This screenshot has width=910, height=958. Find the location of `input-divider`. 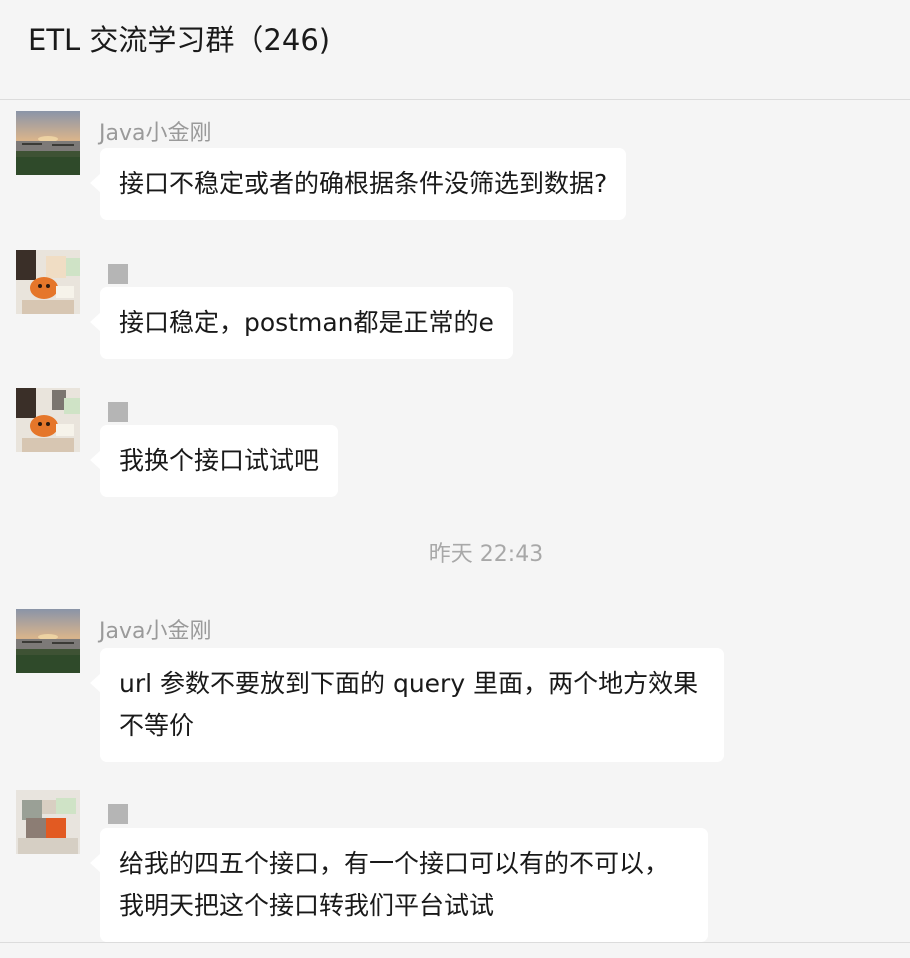

input-divider is located at coordinates (455, 942).